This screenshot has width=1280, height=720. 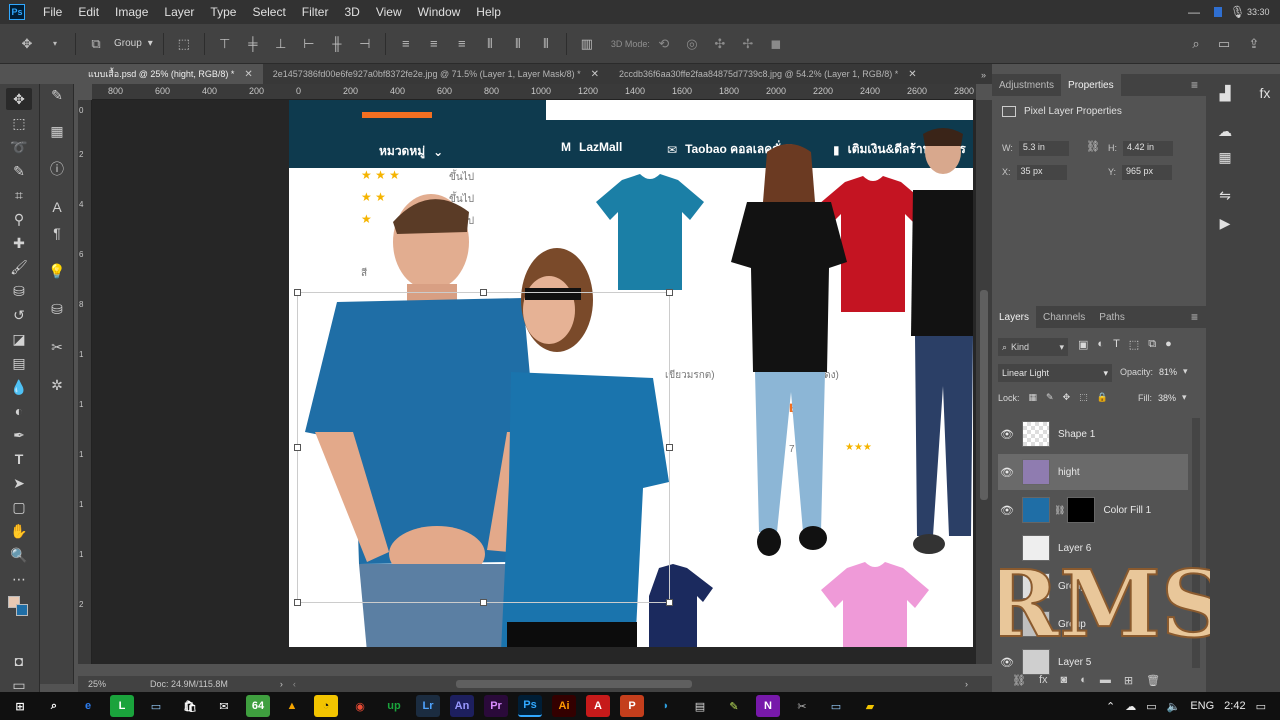 I want to click on edge-app-icon: ◗, so click(x=666, y=706).